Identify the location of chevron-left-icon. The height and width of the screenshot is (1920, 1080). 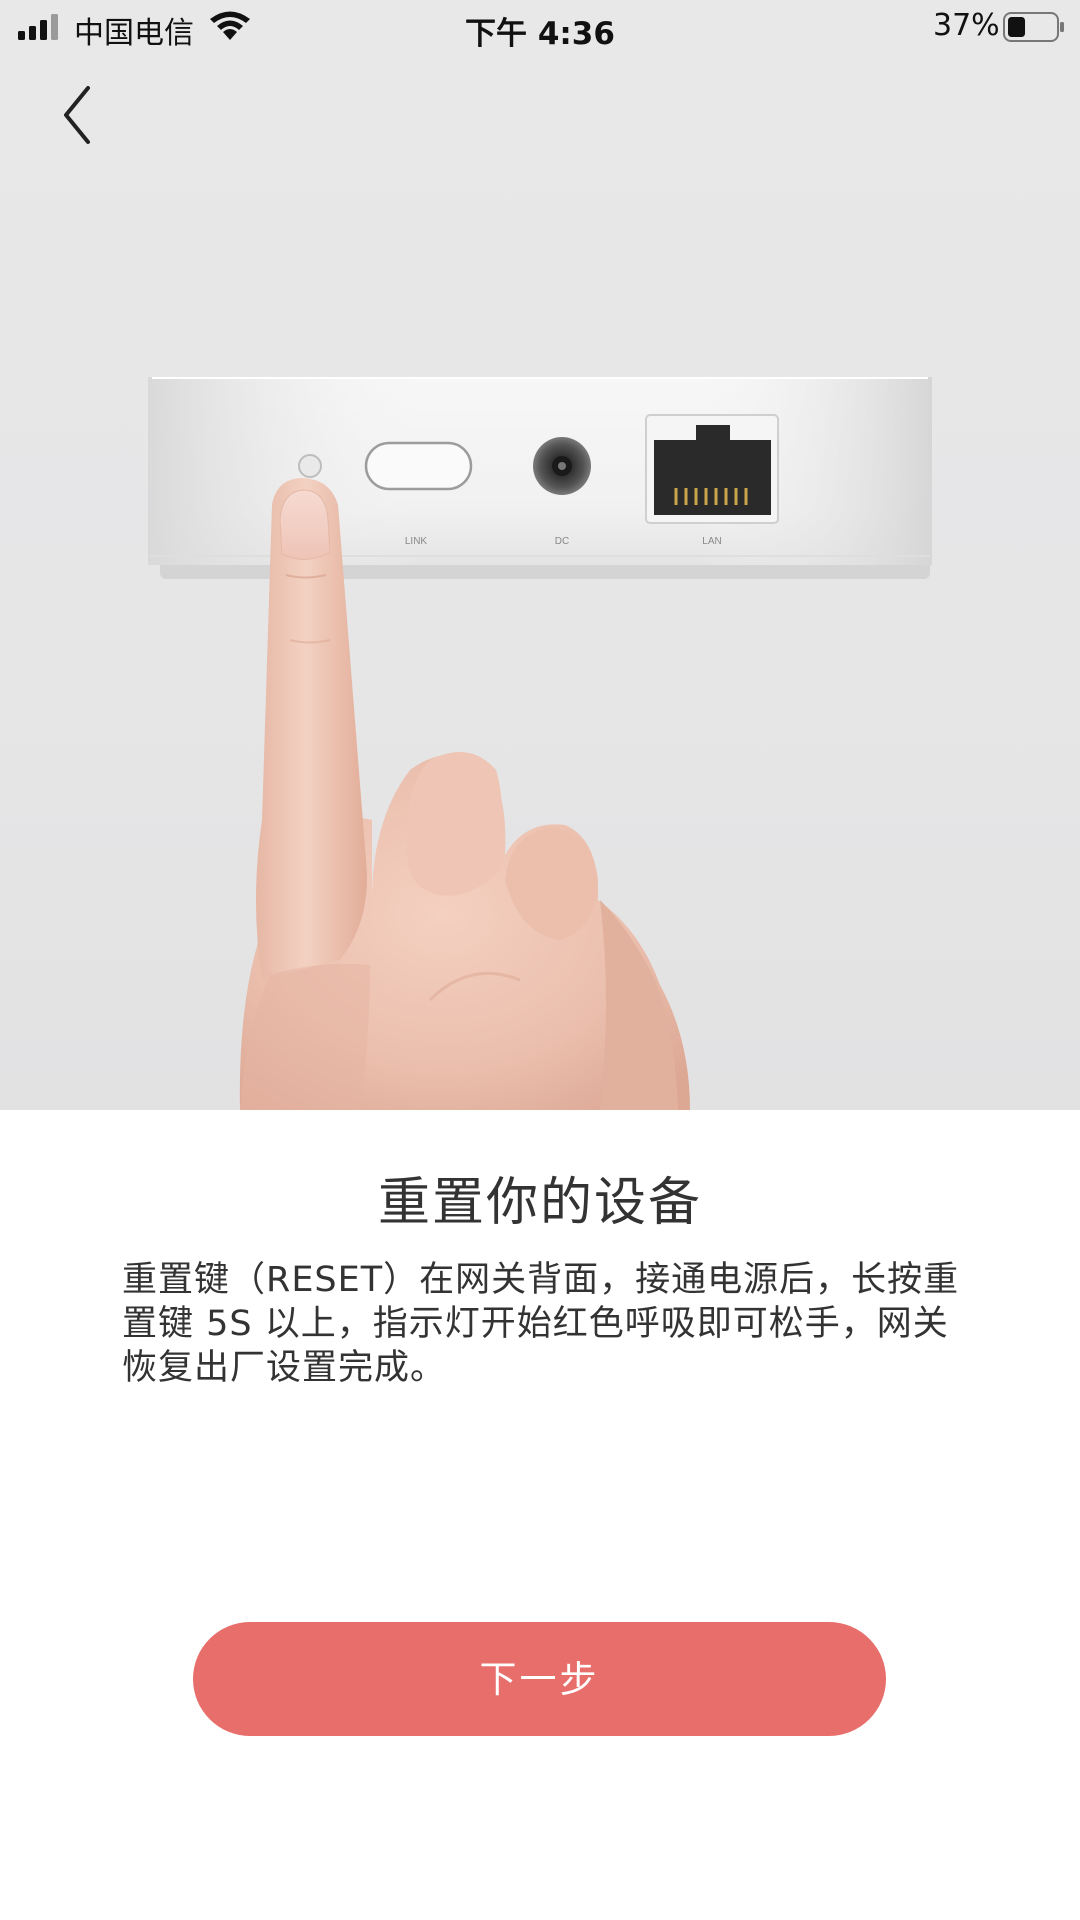
(77, 115).